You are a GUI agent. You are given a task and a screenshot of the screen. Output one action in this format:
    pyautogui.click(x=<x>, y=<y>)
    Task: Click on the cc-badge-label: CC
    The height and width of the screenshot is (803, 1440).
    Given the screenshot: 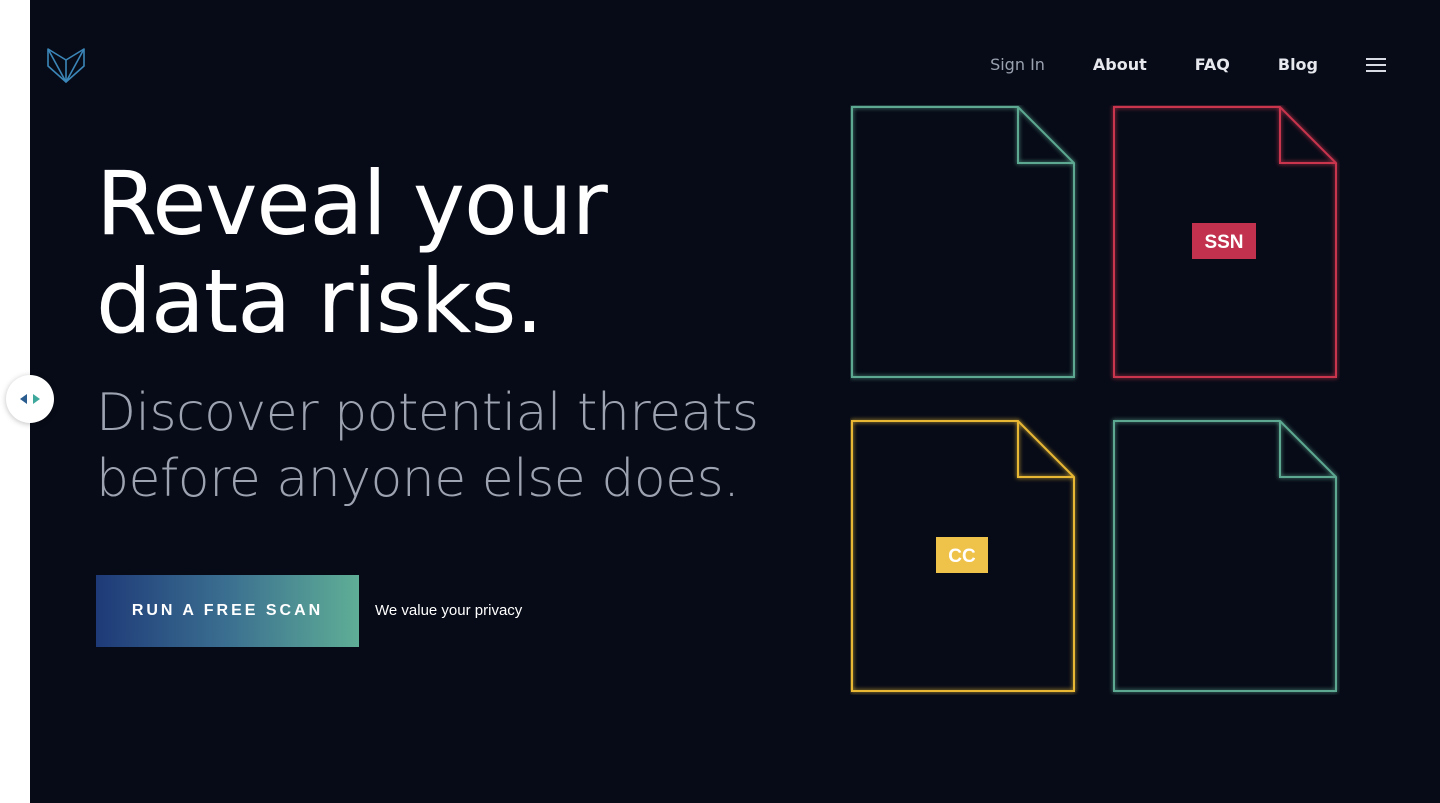 What is the action you would take?
    pyautogui.click(x=962, y=556)
    